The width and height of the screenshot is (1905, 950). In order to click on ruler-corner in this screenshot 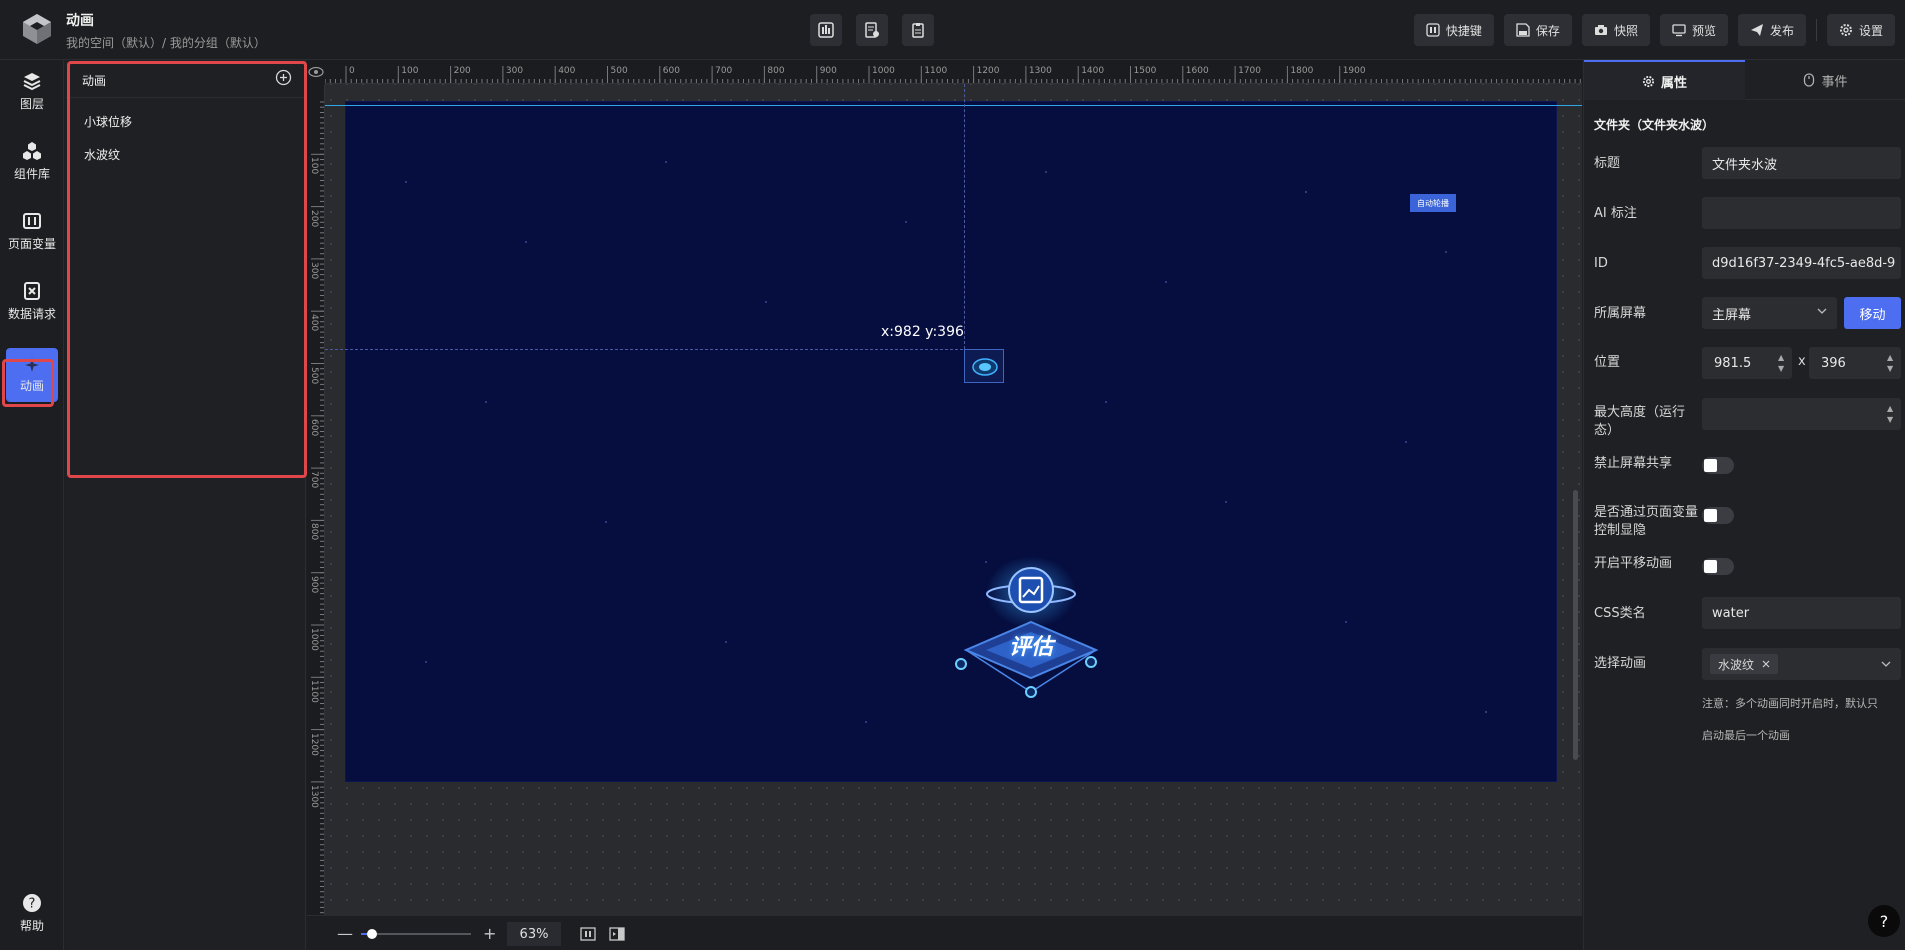, I will do `click(316, 72)`.